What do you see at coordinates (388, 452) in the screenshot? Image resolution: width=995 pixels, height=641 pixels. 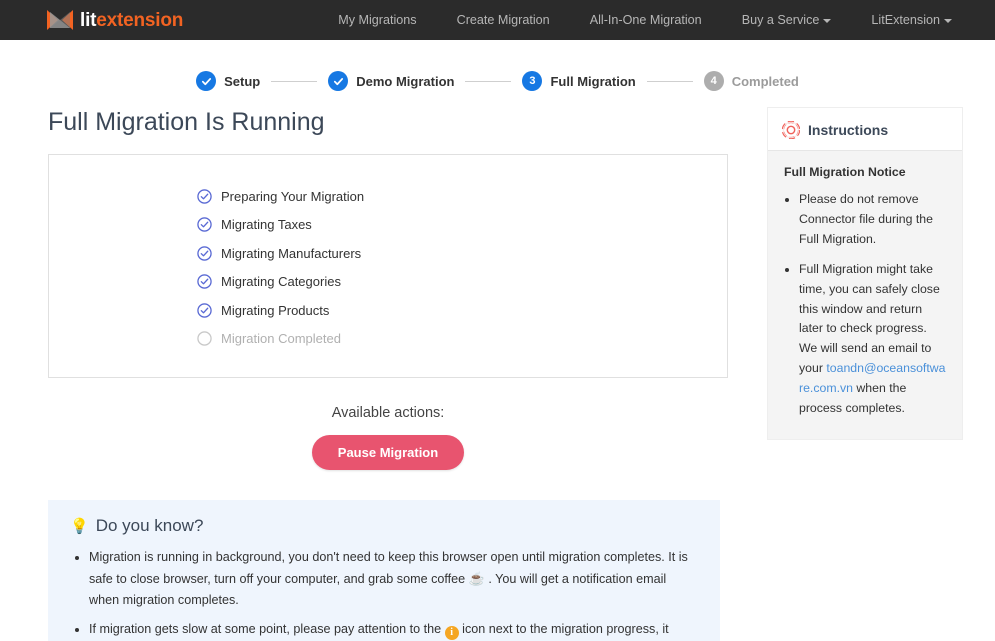 I see `pause-migration-button: Pause Migration` at bounding box center [388, 452].